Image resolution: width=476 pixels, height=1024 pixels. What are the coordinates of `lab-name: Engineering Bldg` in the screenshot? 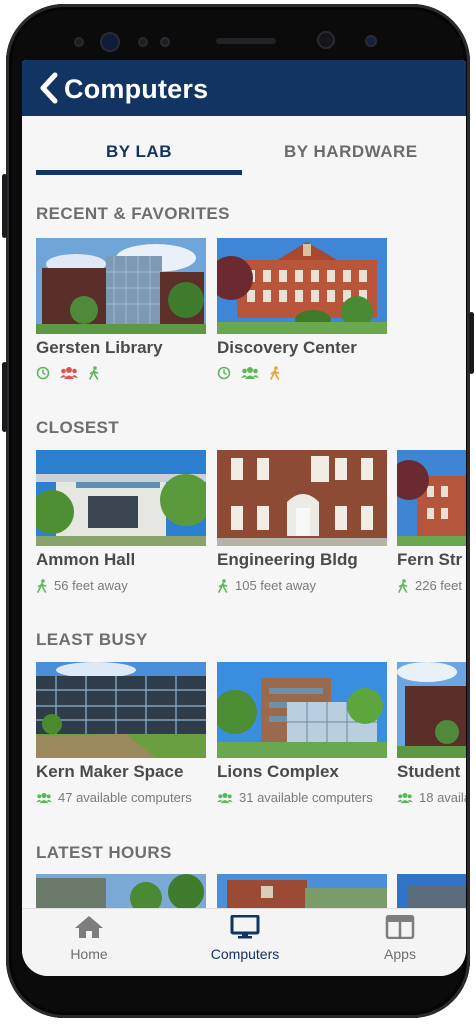 It's located at (287, 559).